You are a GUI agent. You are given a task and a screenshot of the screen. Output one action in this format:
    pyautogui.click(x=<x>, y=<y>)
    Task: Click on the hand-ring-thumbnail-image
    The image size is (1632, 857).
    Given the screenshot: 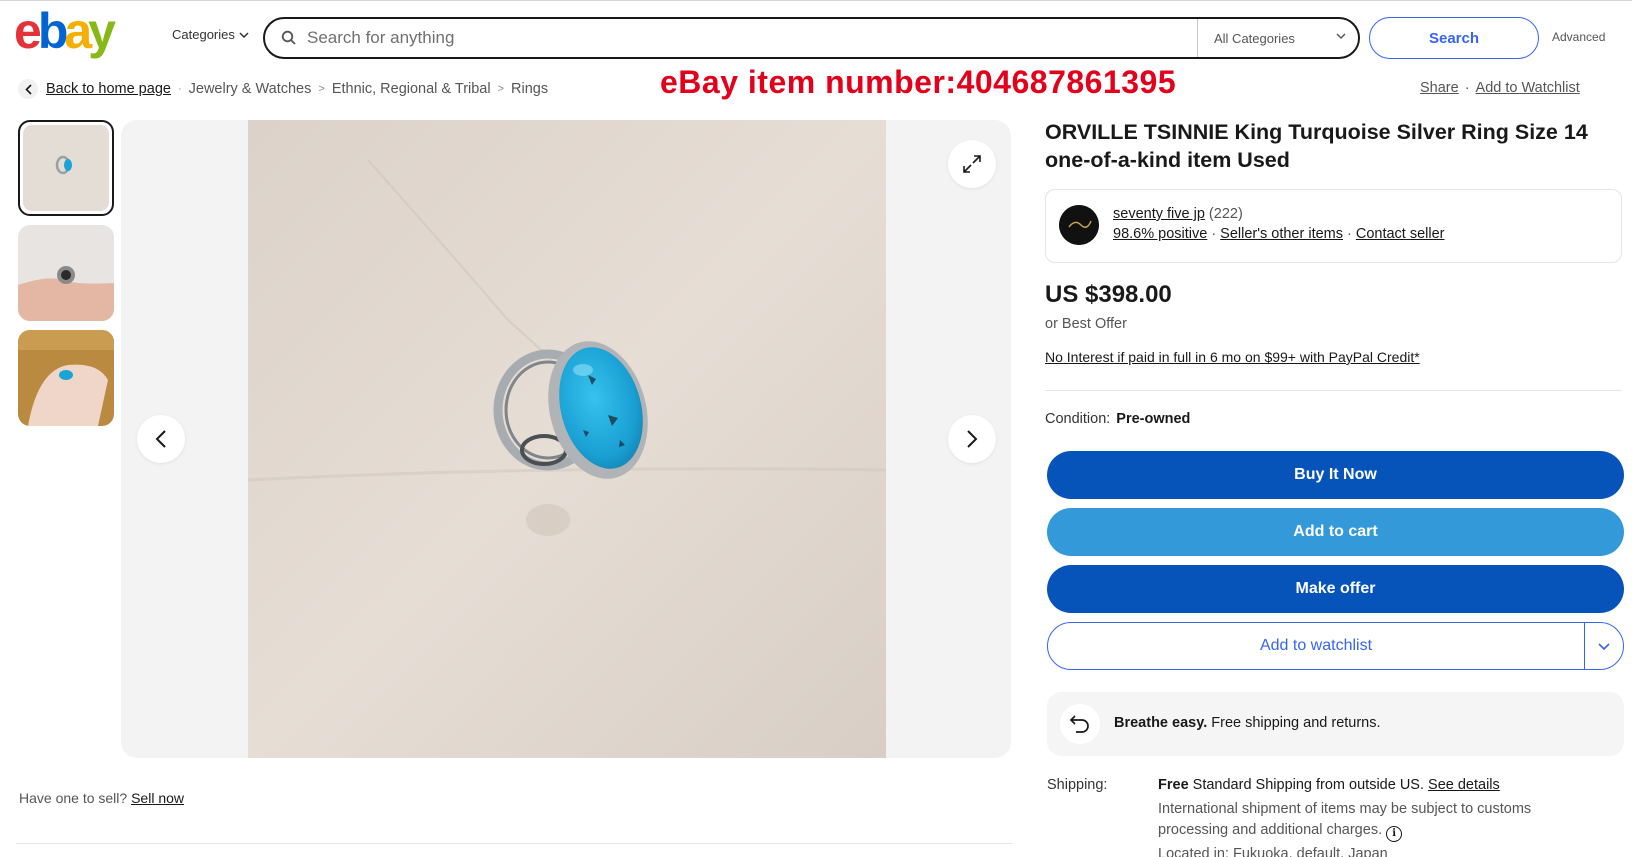 What is the action you would take?
    pyautogui.click(x=66, y=273)
    